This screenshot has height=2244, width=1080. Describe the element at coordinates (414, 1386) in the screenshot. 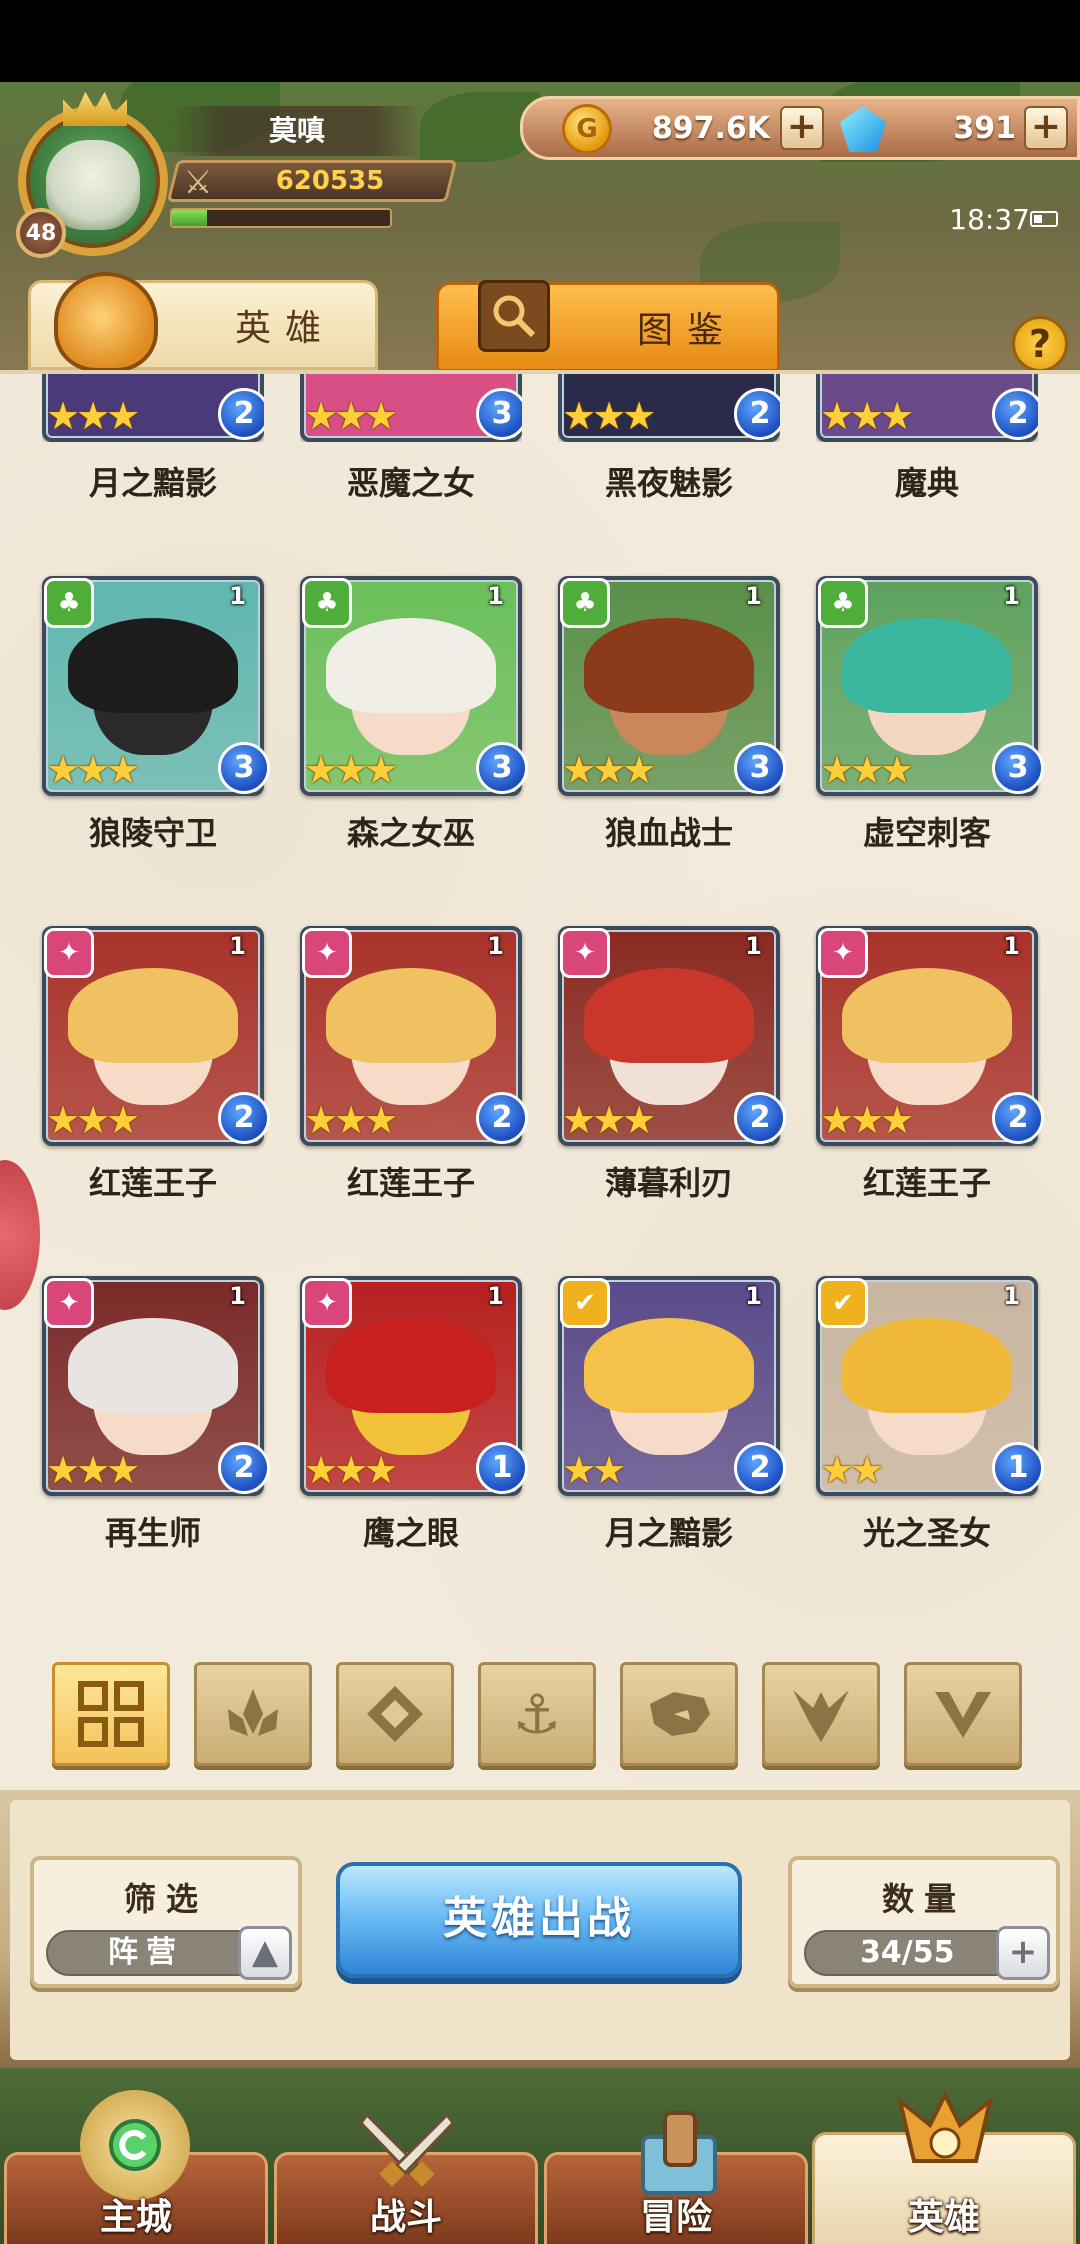

I see `hero-card: ✦ 1 ★ ★ ★ 1` at that location.